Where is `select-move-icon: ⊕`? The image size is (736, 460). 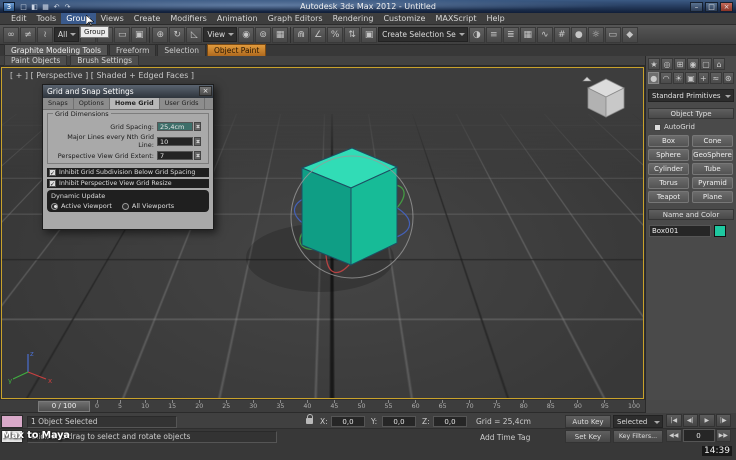 select-move-icon: ⊕ is located at coordinates (160, 34).